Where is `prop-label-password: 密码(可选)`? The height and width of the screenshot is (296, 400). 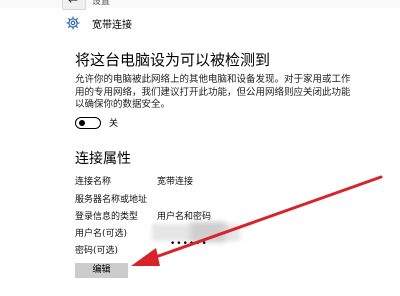
prop-label-password: 密码(可选) is located at coordinates (97, 251).